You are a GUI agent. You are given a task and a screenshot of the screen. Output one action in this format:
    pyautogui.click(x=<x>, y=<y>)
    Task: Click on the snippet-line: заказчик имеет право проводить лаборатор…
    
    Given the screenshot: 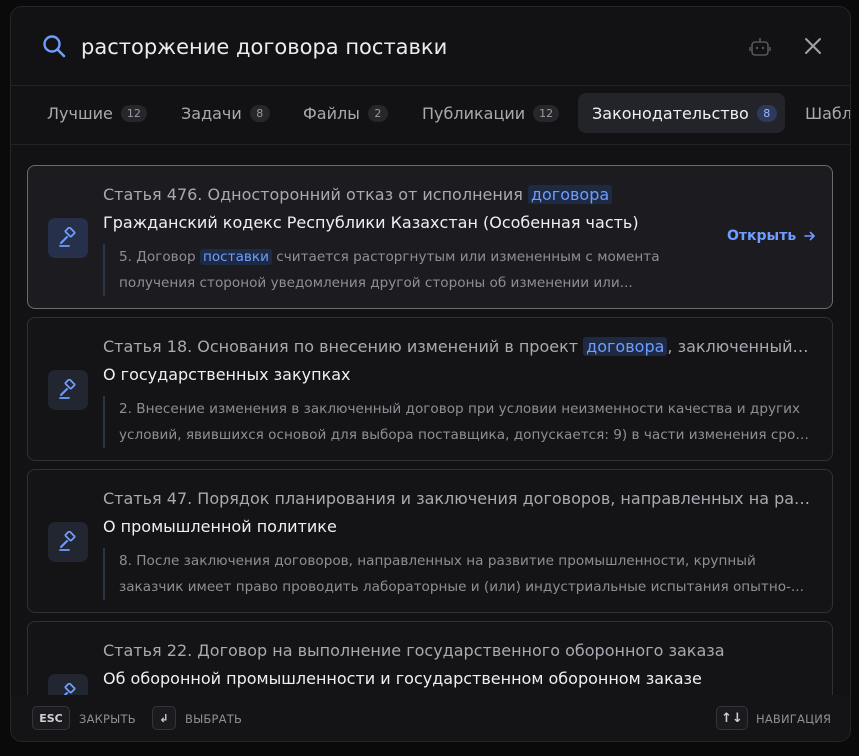 What is the action you would take?
    pyautogui.click(x=461, y=587)
    